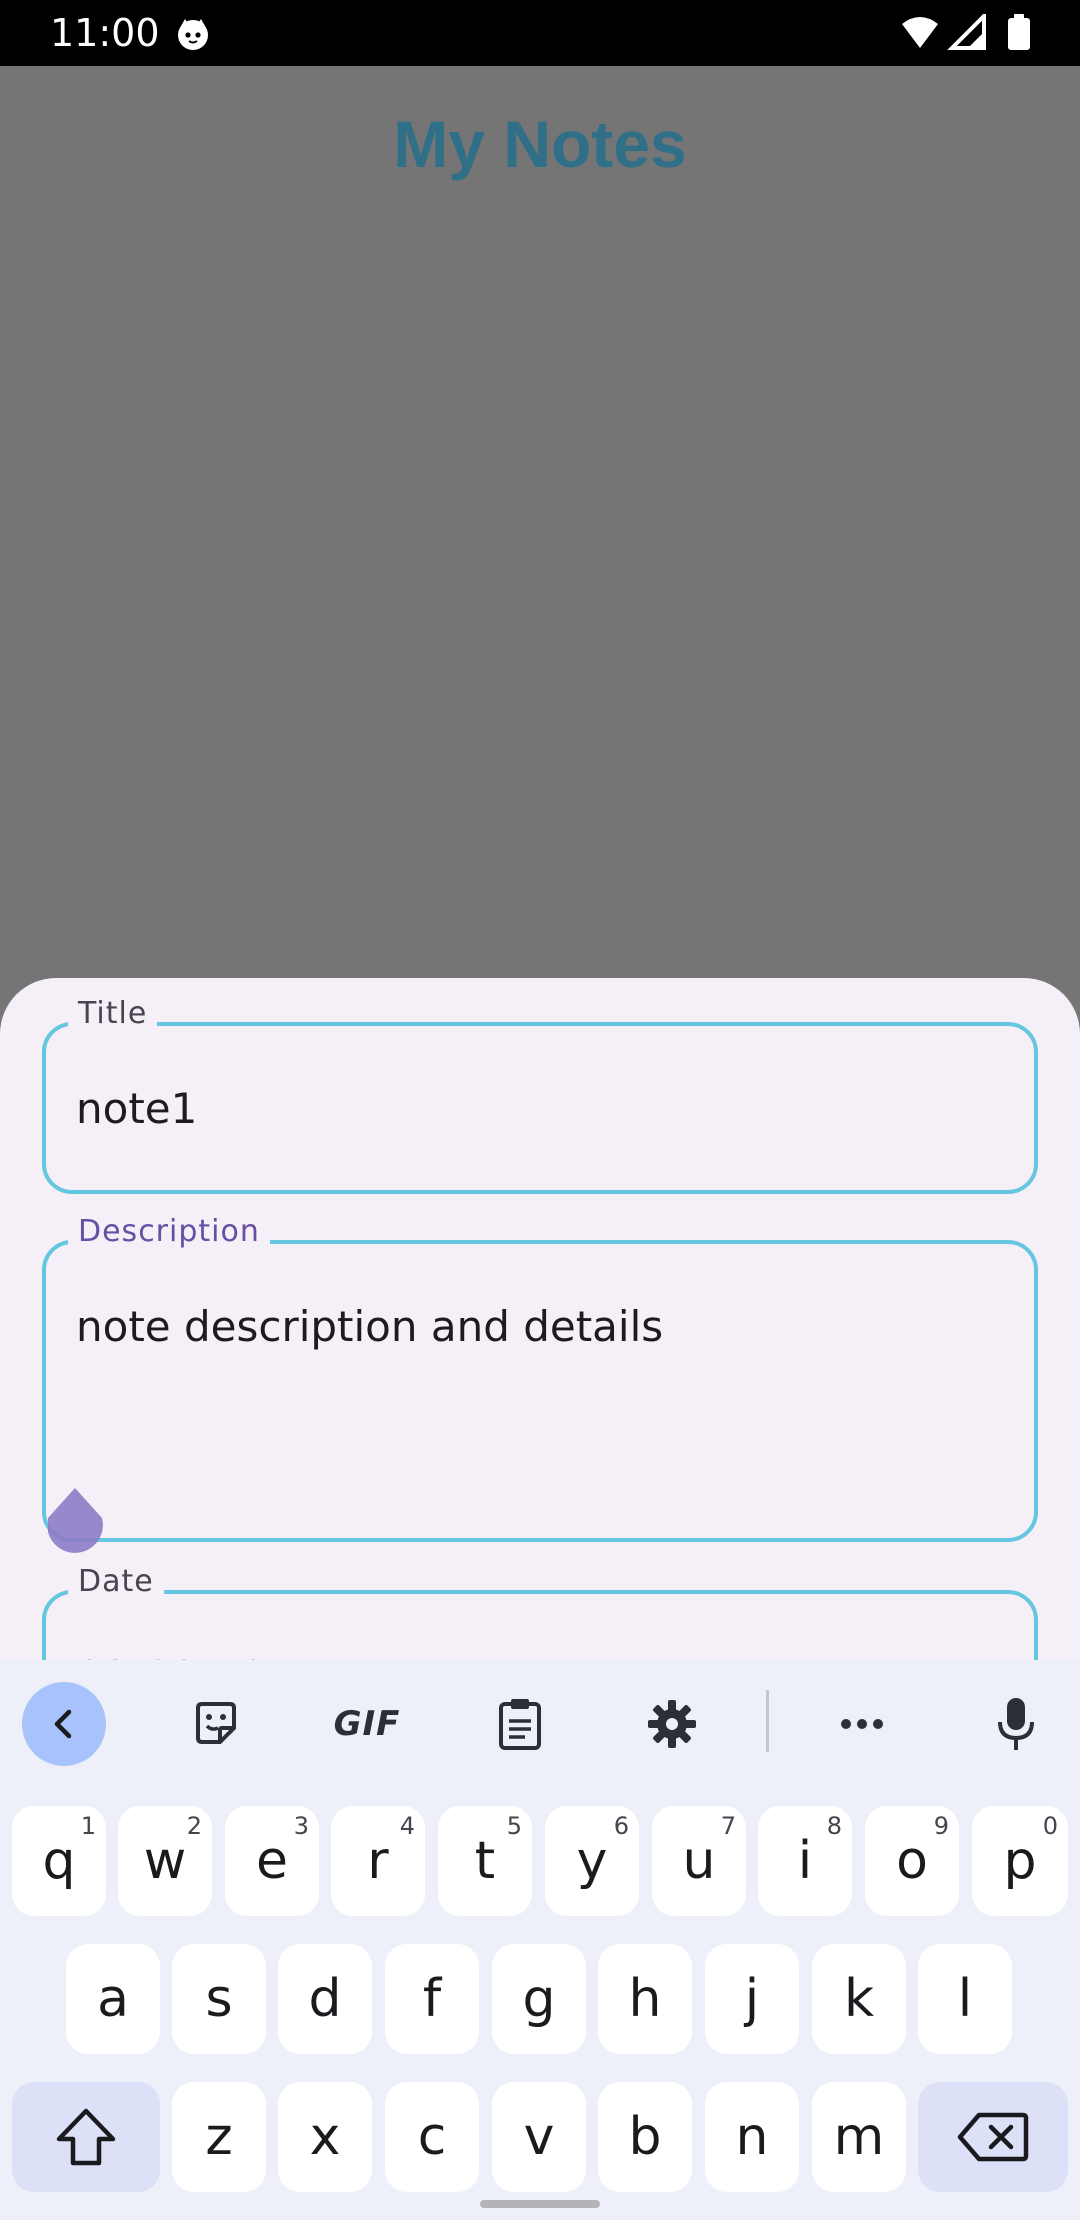  I want to click on key-o: o9, so click(912, 1861).